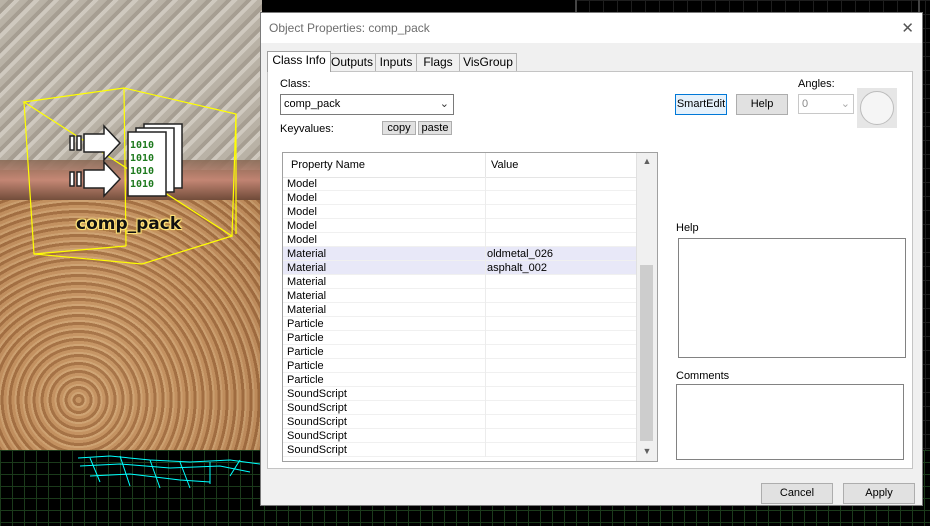 This screenshot has height=526, width=930. Describe the element at coordinates (435, 128) in the screenshot. I see `paste-button: paste` at that location.